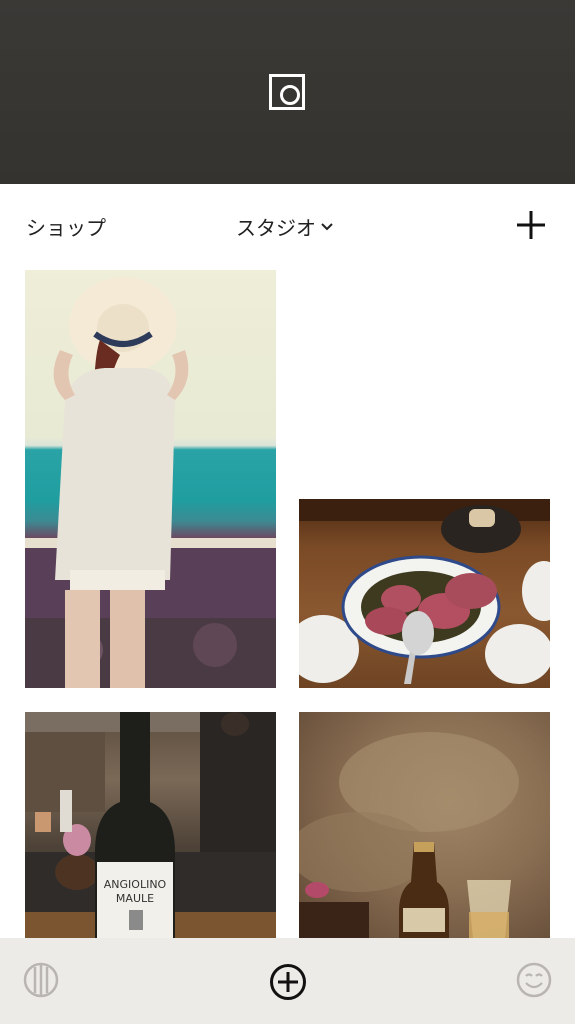  I want to click on columns-icon, so click(41, 980).